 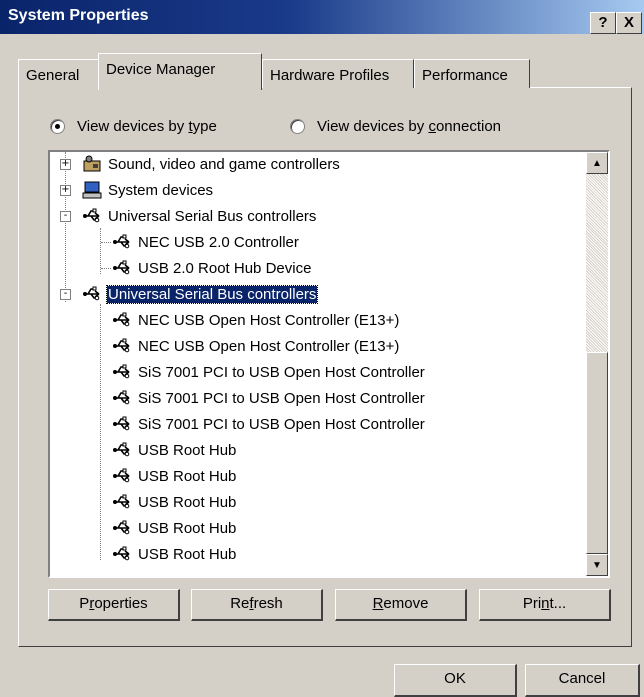 What do you see at coordinates (53, 75) in the screenshot?
I see `tab-label: General` at bounding box center [53, 75].